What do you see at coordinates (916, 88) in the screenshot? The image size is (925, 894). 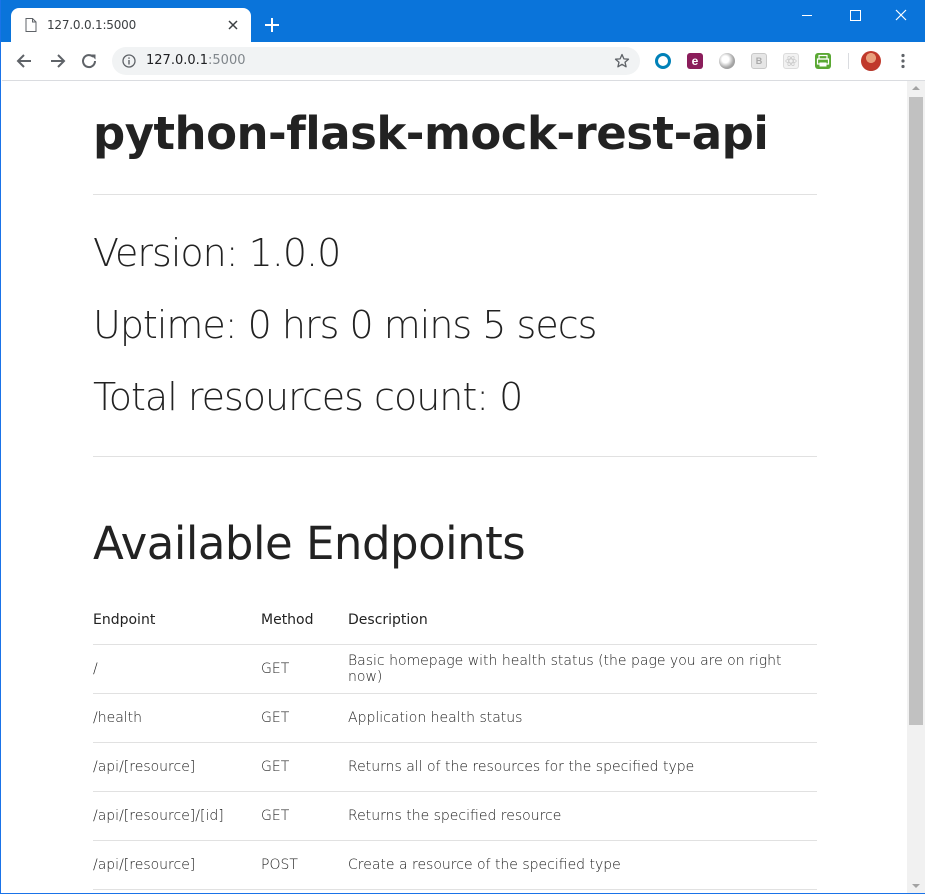 I see `scroll-up-arrow-icon` at bounding box center [916, 88].